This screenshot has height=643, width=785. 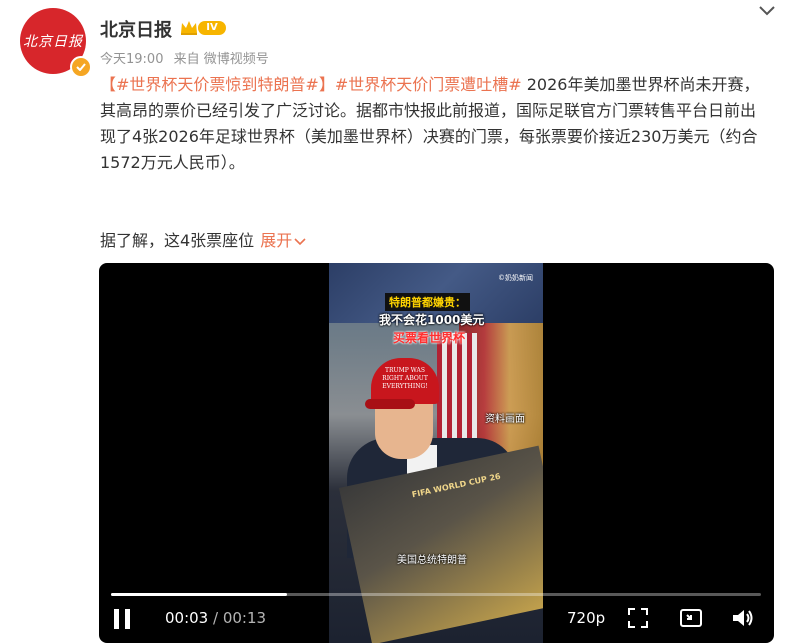 I want to click on post-more-text: 据了解，这4张票座位, so click(x=177, y=240).